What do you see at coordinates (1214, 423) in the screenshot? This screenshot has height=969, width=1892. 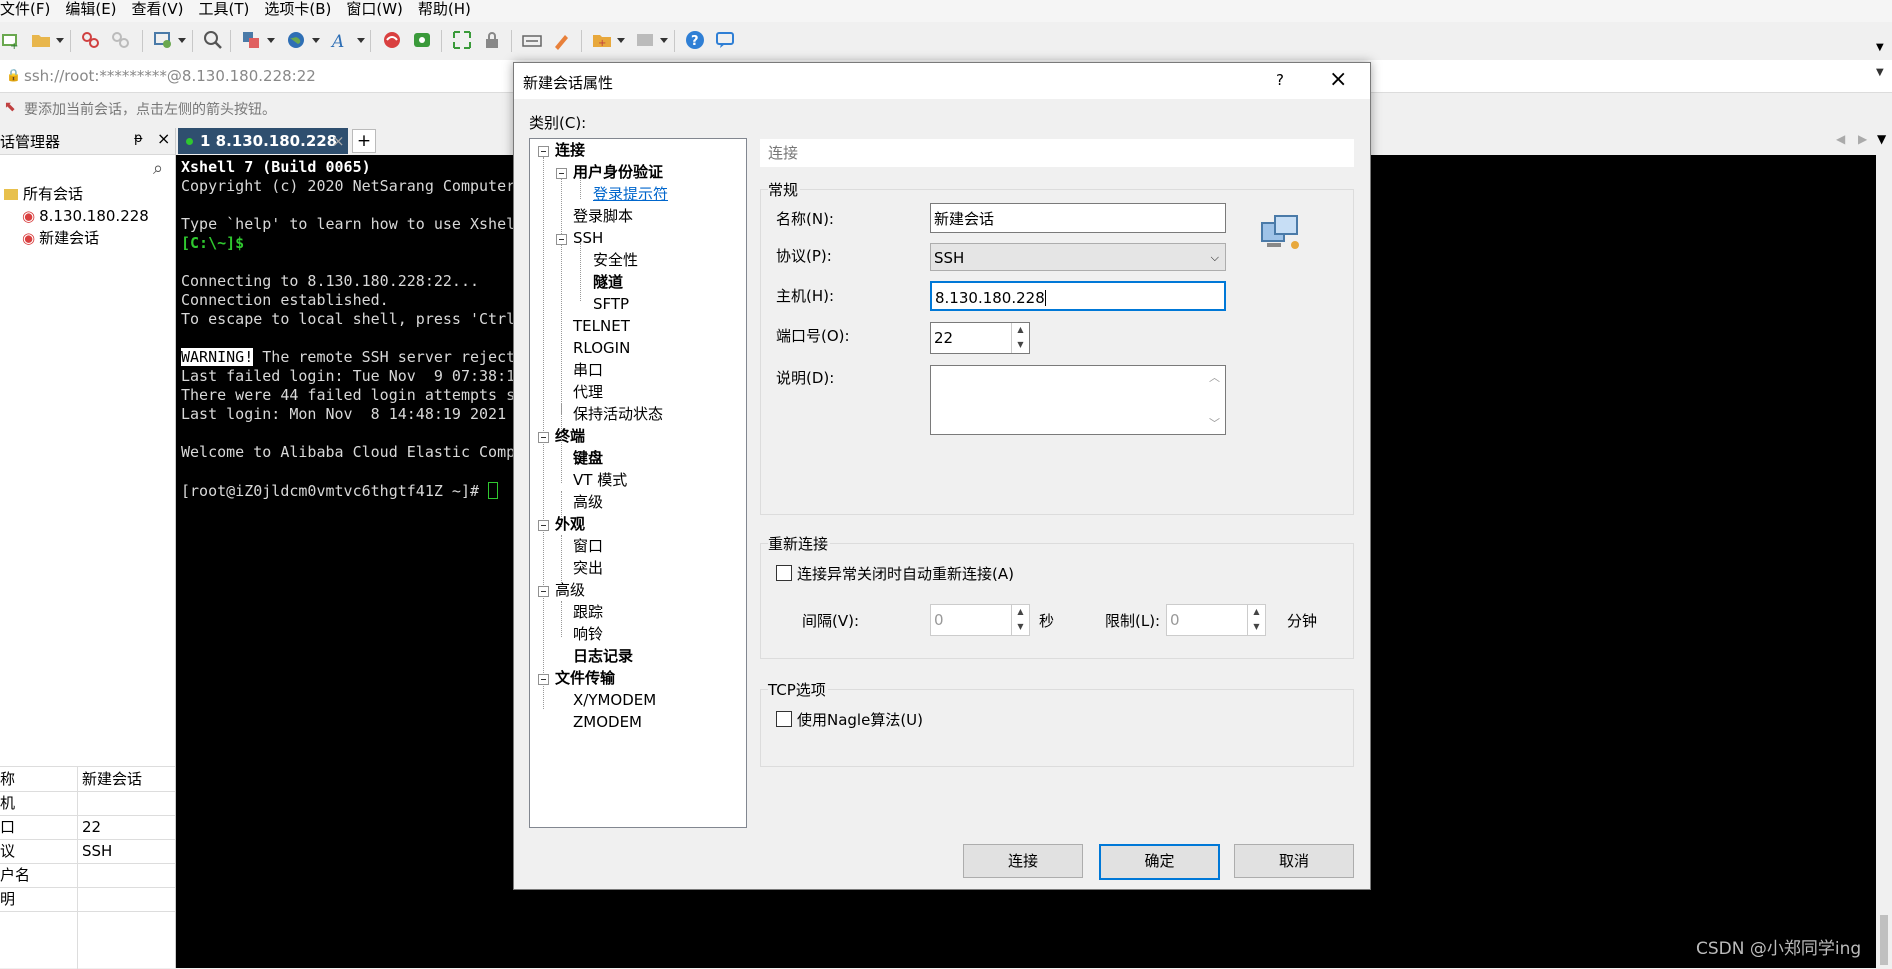 I see `chevron-down-icon: ﹀` at bounding box center [1214, 423].